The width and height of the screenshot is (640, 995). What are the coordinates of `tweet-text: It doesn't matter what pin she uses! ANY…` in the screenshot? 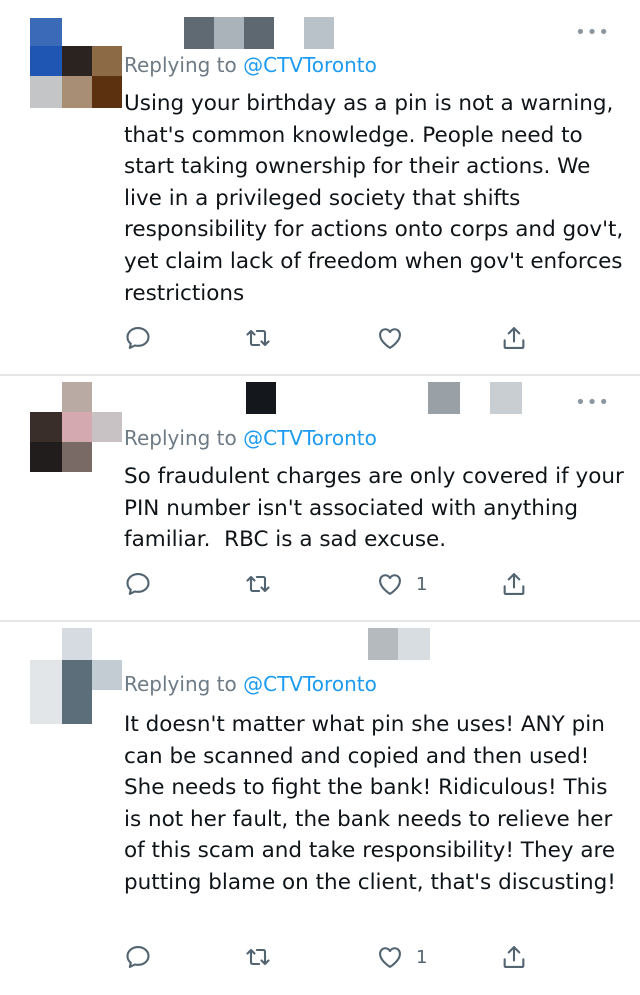 It's located at (373, 803).